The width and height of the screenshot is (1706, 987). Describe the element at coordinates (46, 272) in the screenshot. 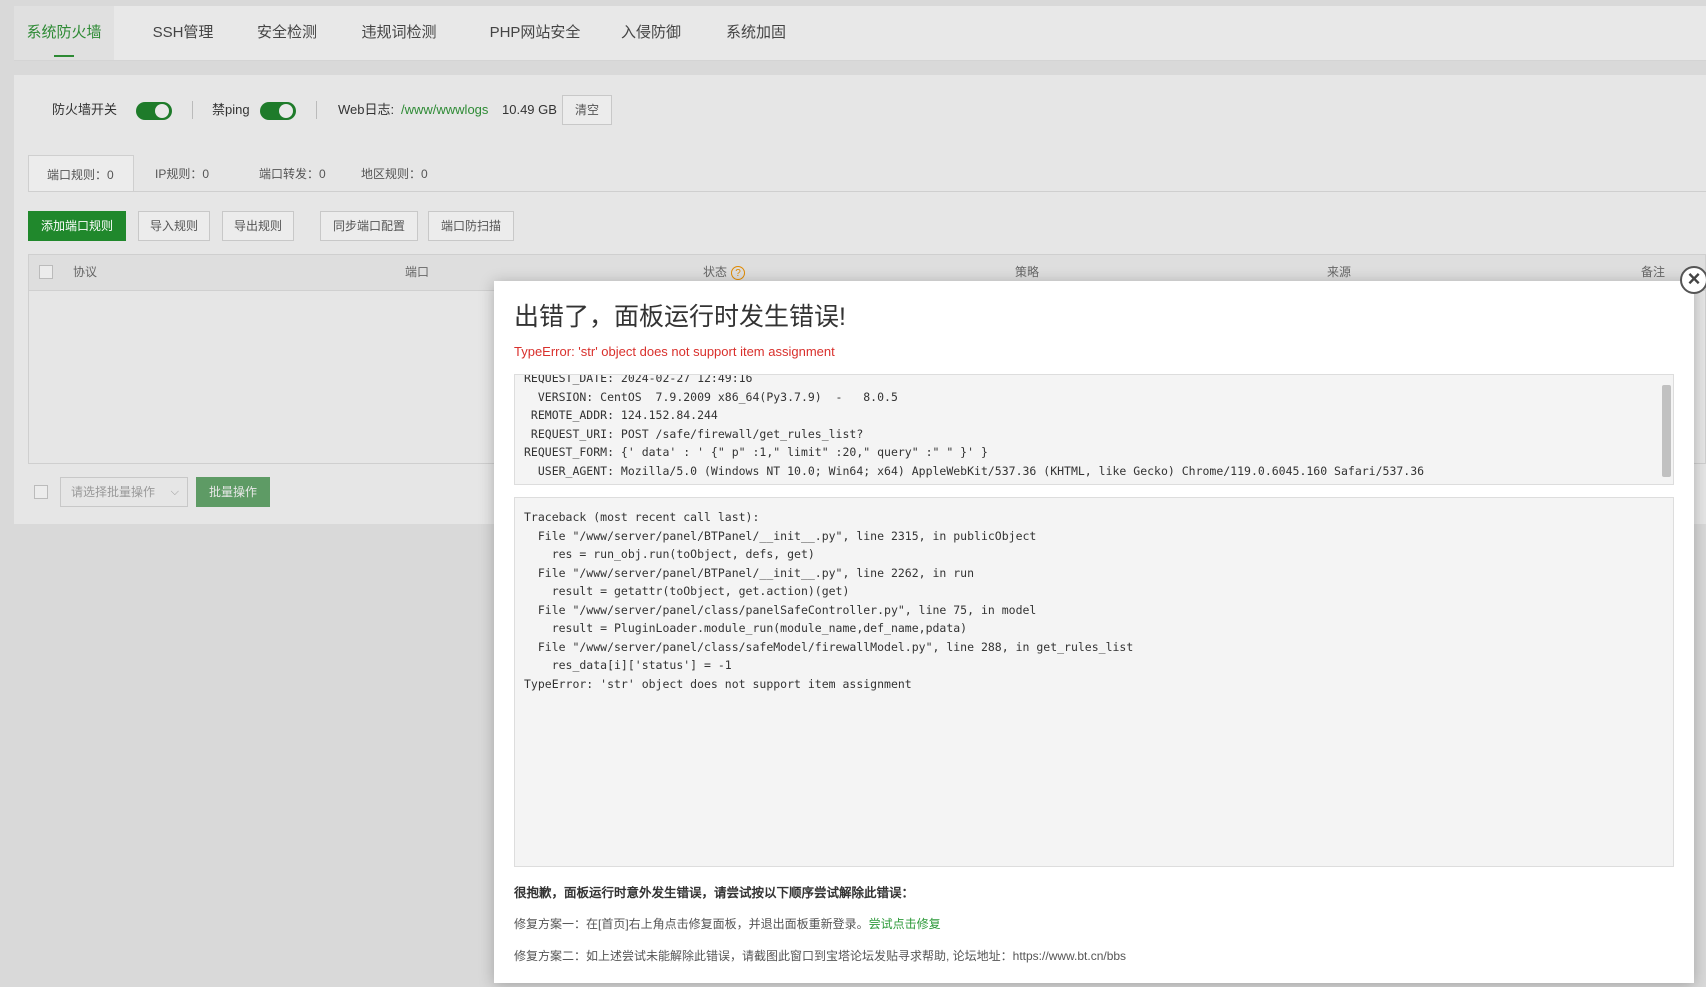

I see `select-all-checkbox` at that location.